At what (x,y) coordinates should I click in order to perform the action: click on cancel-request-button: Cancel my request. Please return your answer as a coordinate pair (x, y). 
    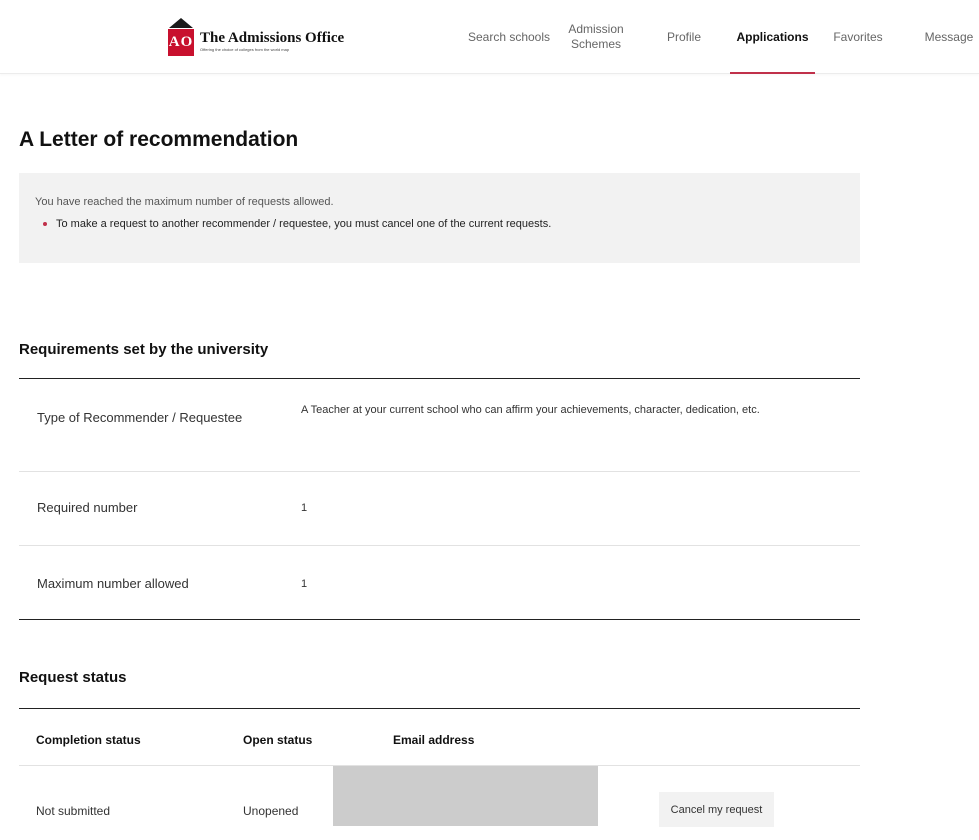
    Looking at the image, I should click on (716, 809).